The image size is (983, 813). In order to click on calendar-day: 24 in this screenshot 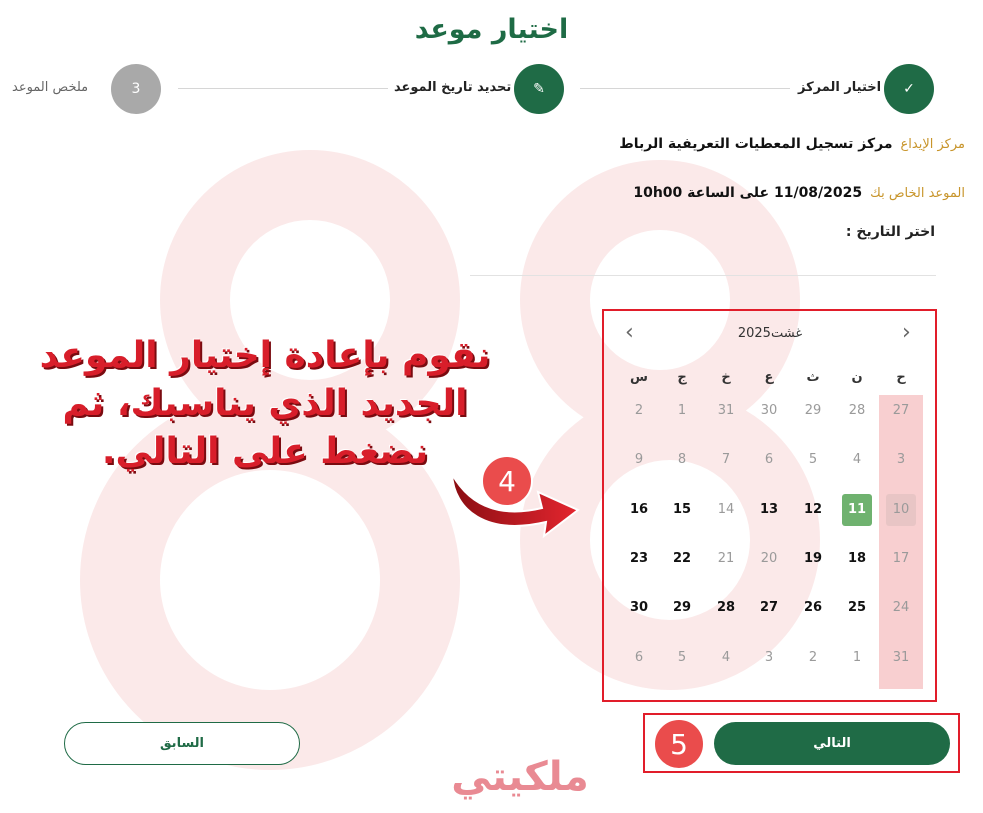, I will do `click(901, 608)`.